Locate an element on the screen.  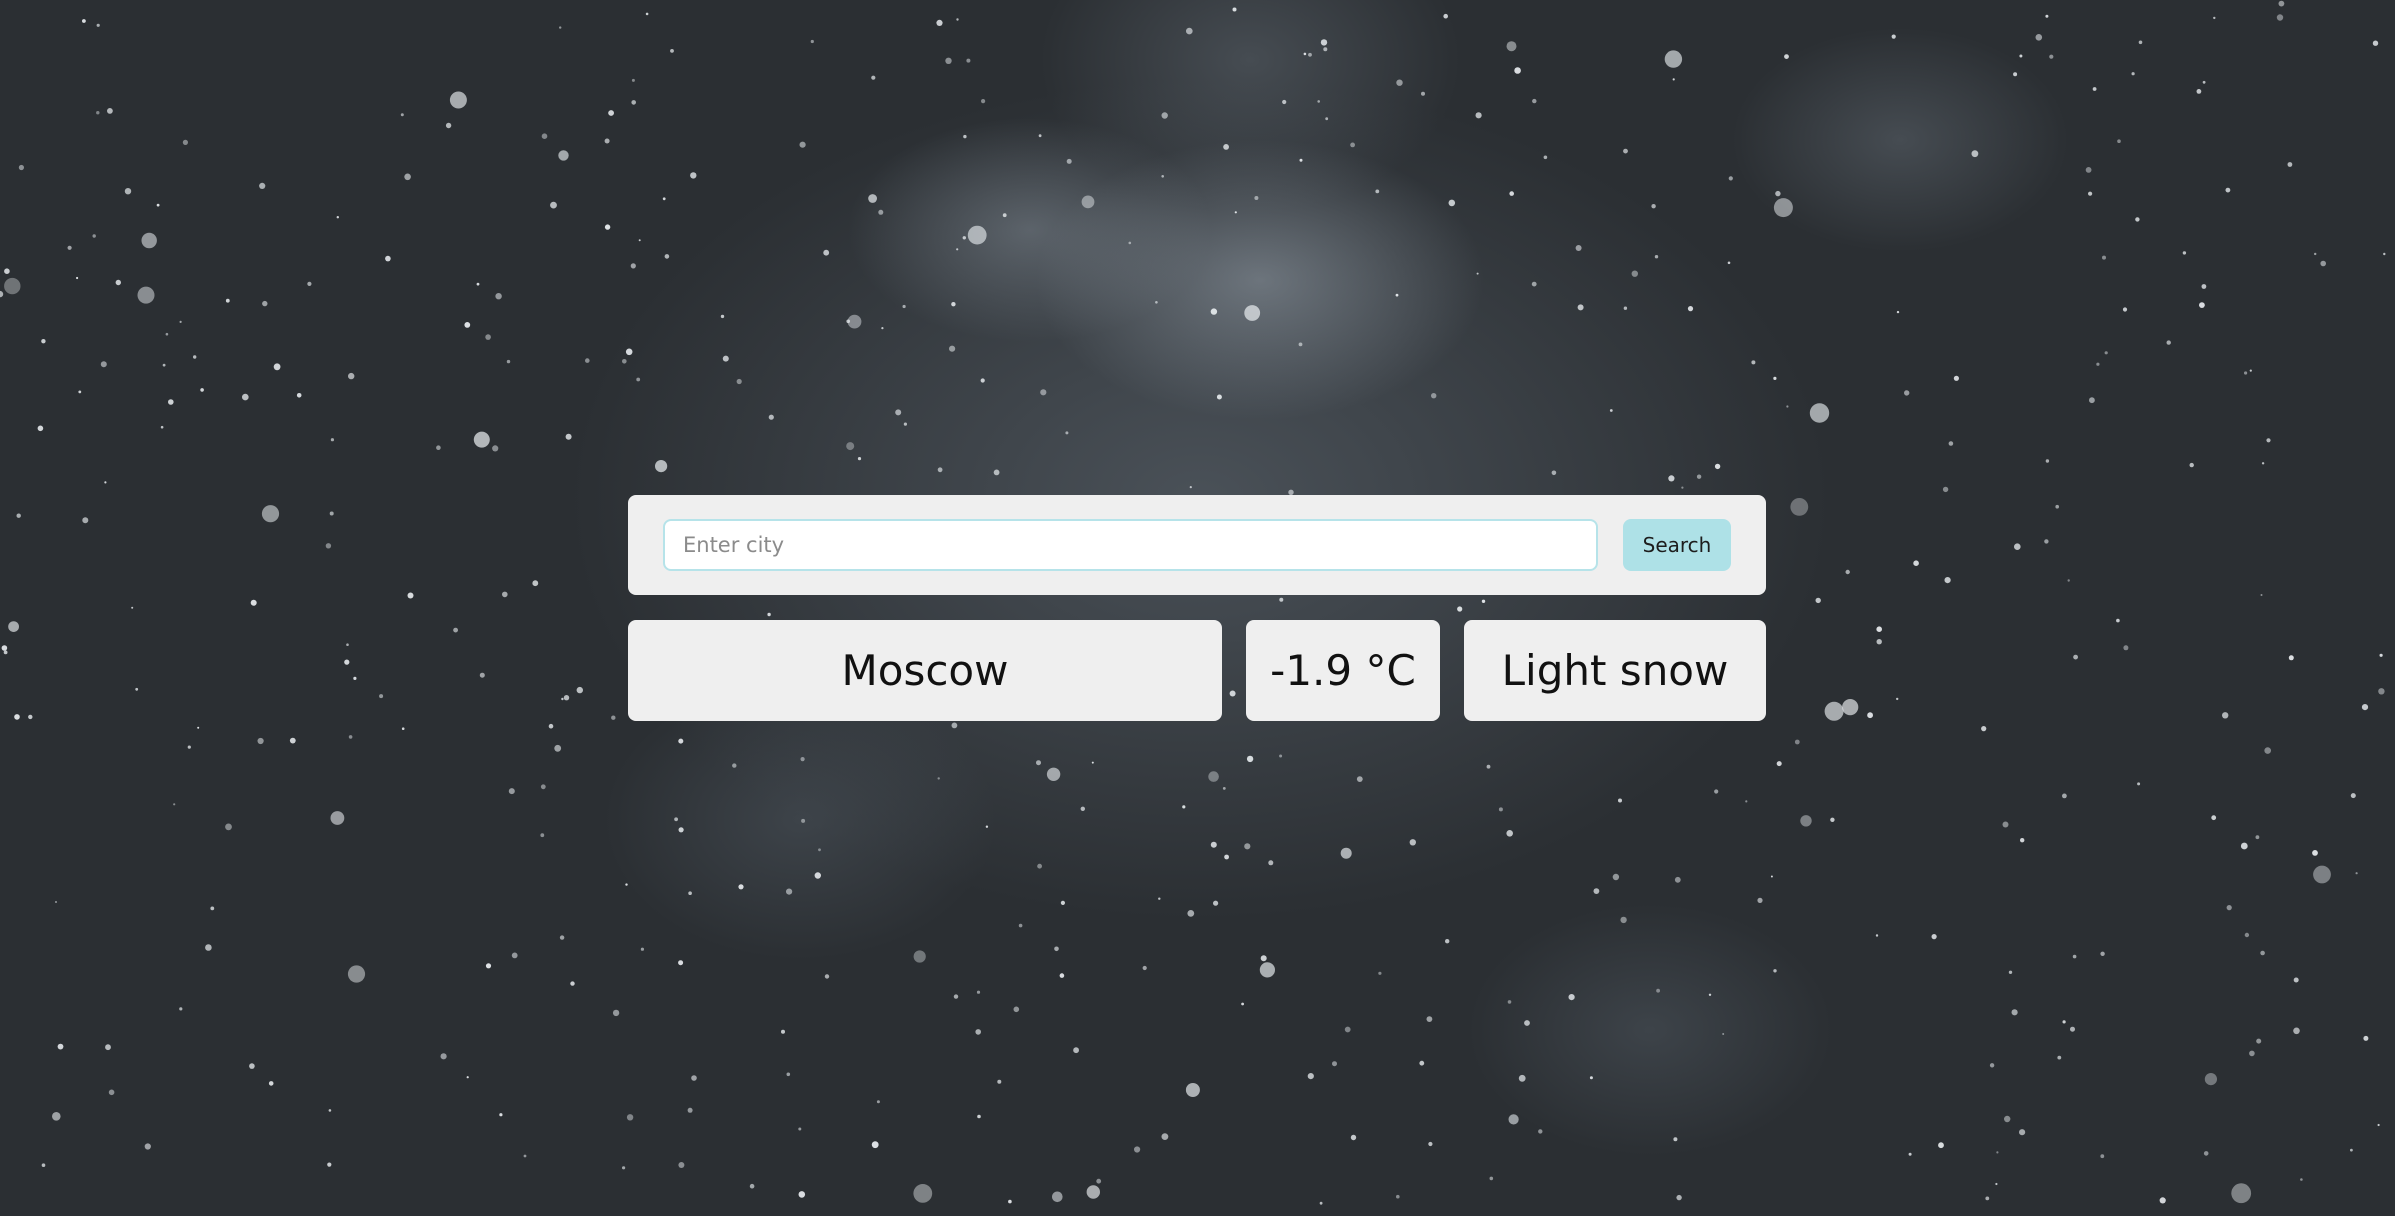
temperature-value: -1.9 °C is located at coordinates (1343, 670).